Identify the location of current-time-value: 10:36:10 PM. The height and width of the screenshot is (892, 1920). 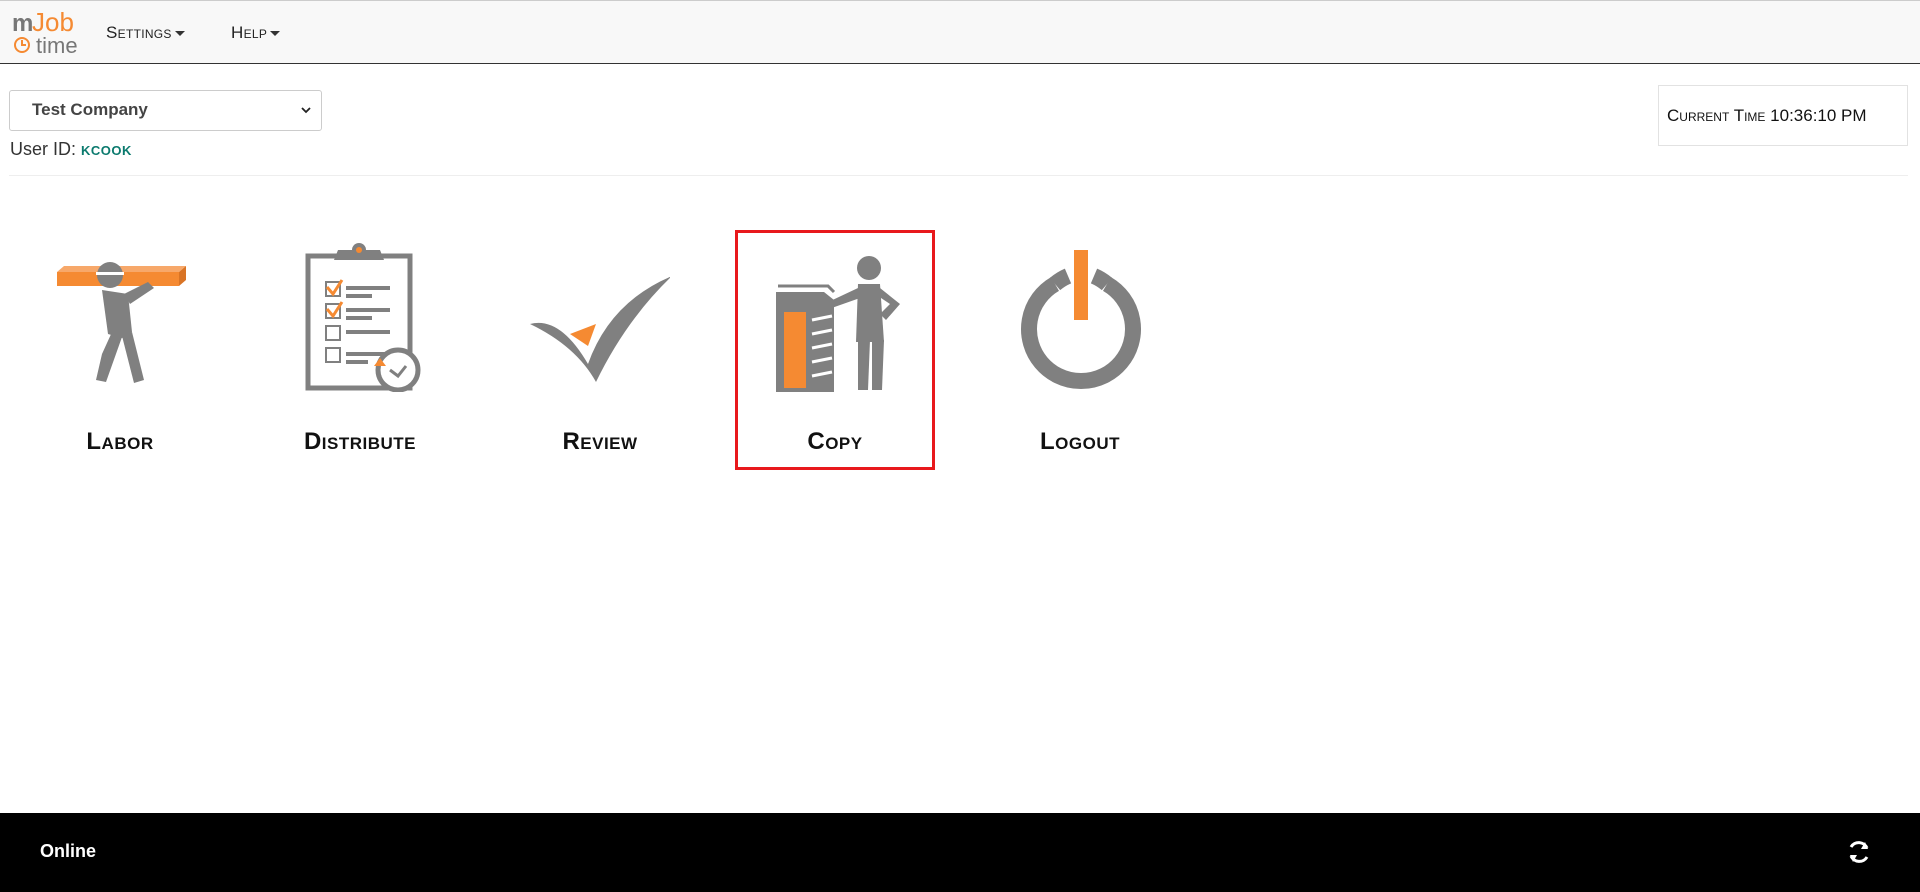
(1818, 115).